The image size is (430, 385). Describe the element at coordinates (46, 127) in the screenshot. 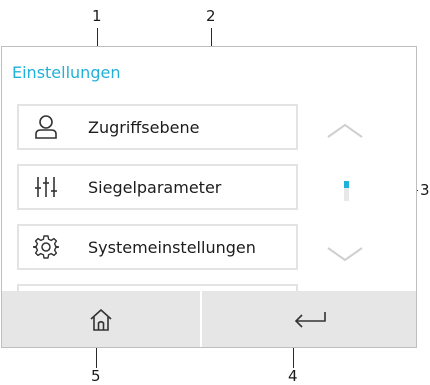

I see `user-icon` at that location.